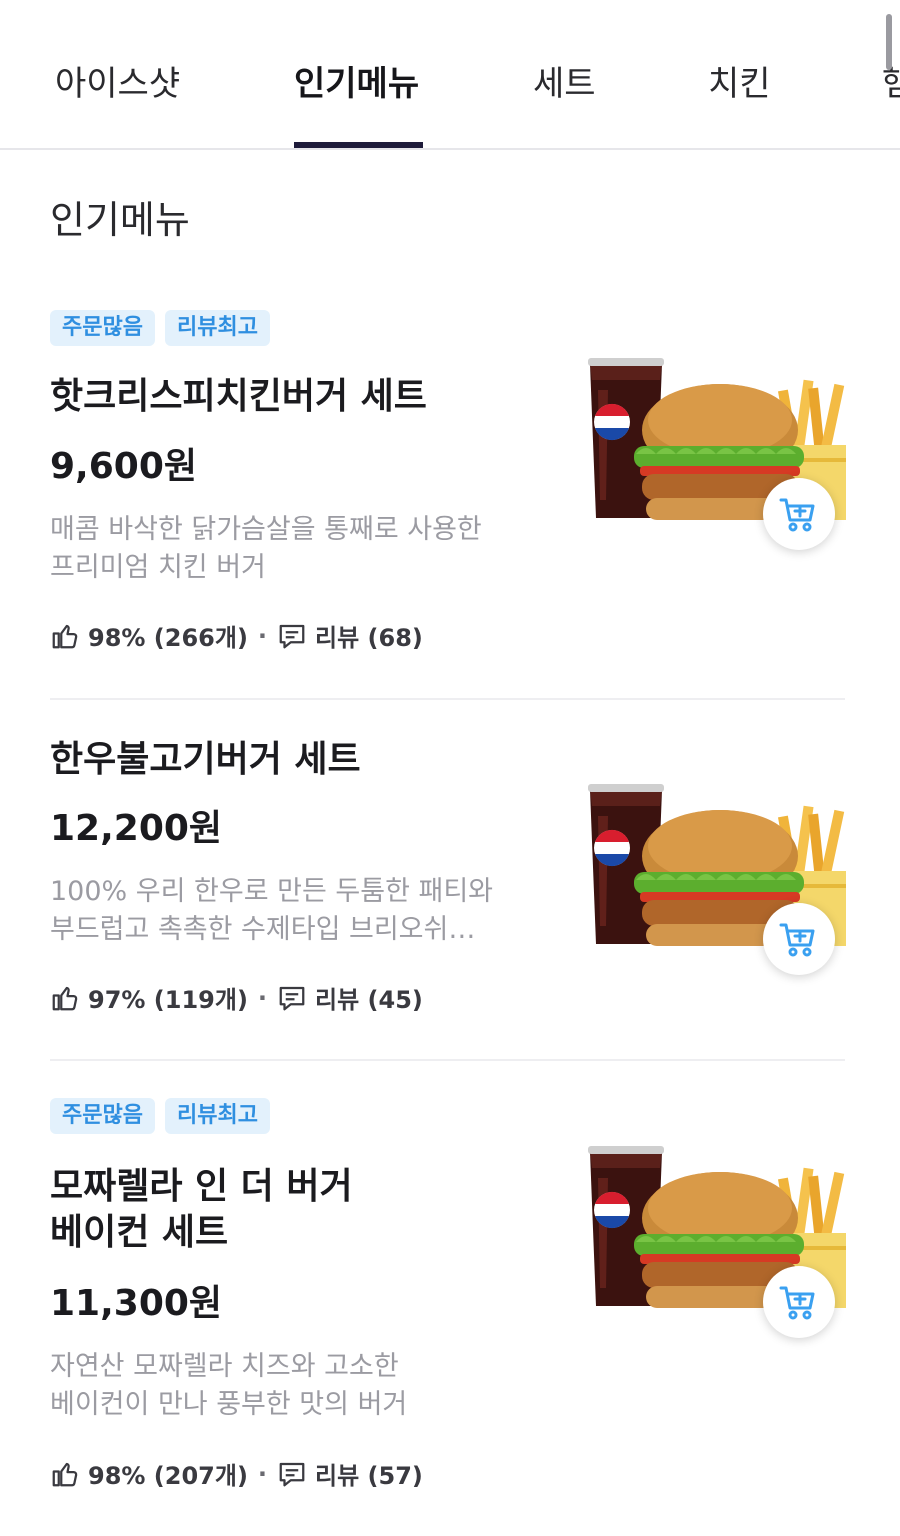 This screenshot has height=1536, width=900. What do you see at coordinates (358, 145) in the screenshot?
I see `active-tab-indicator` at bounding box center [358, 145].